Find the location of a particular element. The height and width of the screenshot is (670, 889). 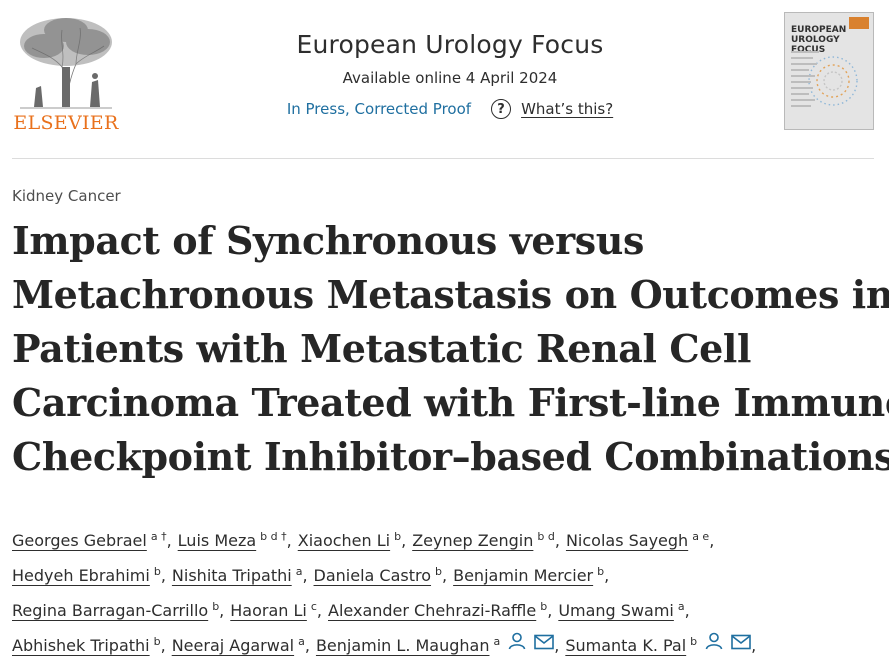

author-affiliation-marker: b d † is located at coordinates (273, 536).